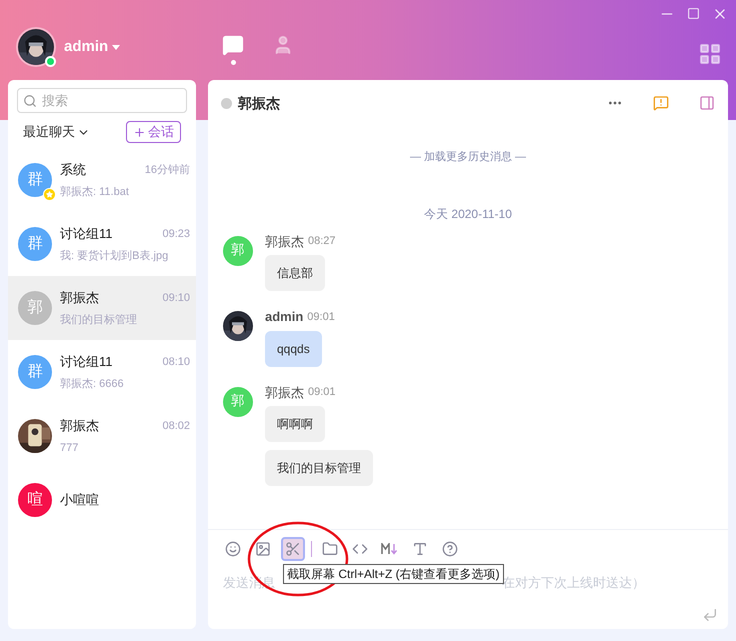 This screenshot has width=736, height=641. What do you see at coordinates (79, 500) in the screenshot?
I see `conversation-name: 小喧喧` at bounding box center [79, 500].